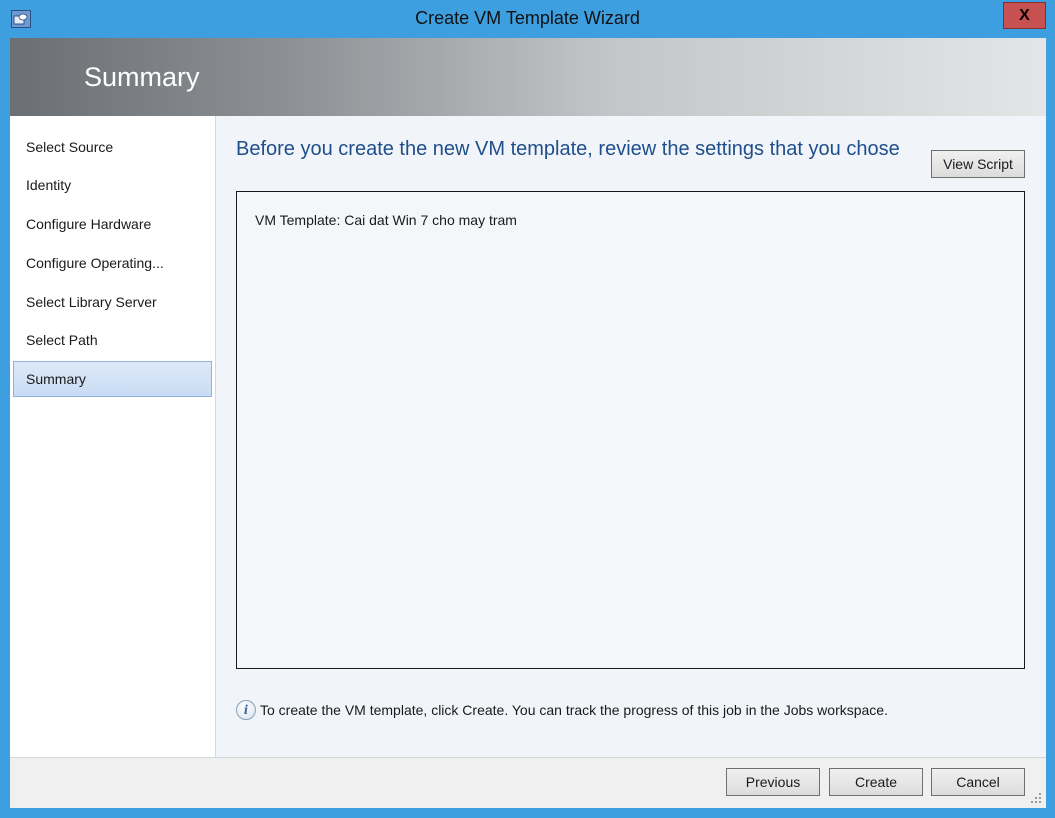 This screenshot has height=818, width=1055. Describe the element at coordinates (978, 782) in the screenshot. I see `cancel-button: Cancel` at that location.